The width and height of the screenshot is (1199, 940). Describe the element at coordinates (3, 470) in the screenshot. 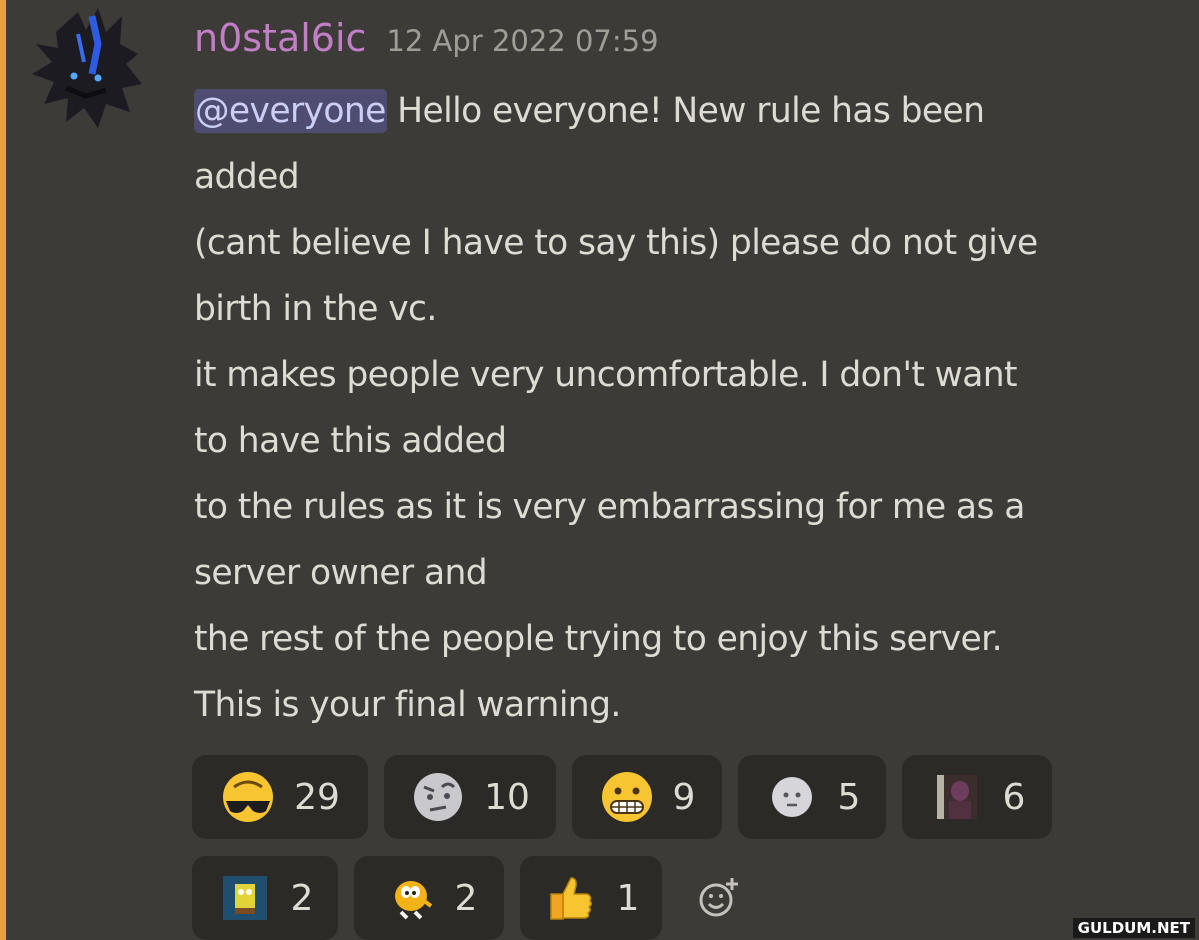

I see `mention-highlight-bar` at that location.